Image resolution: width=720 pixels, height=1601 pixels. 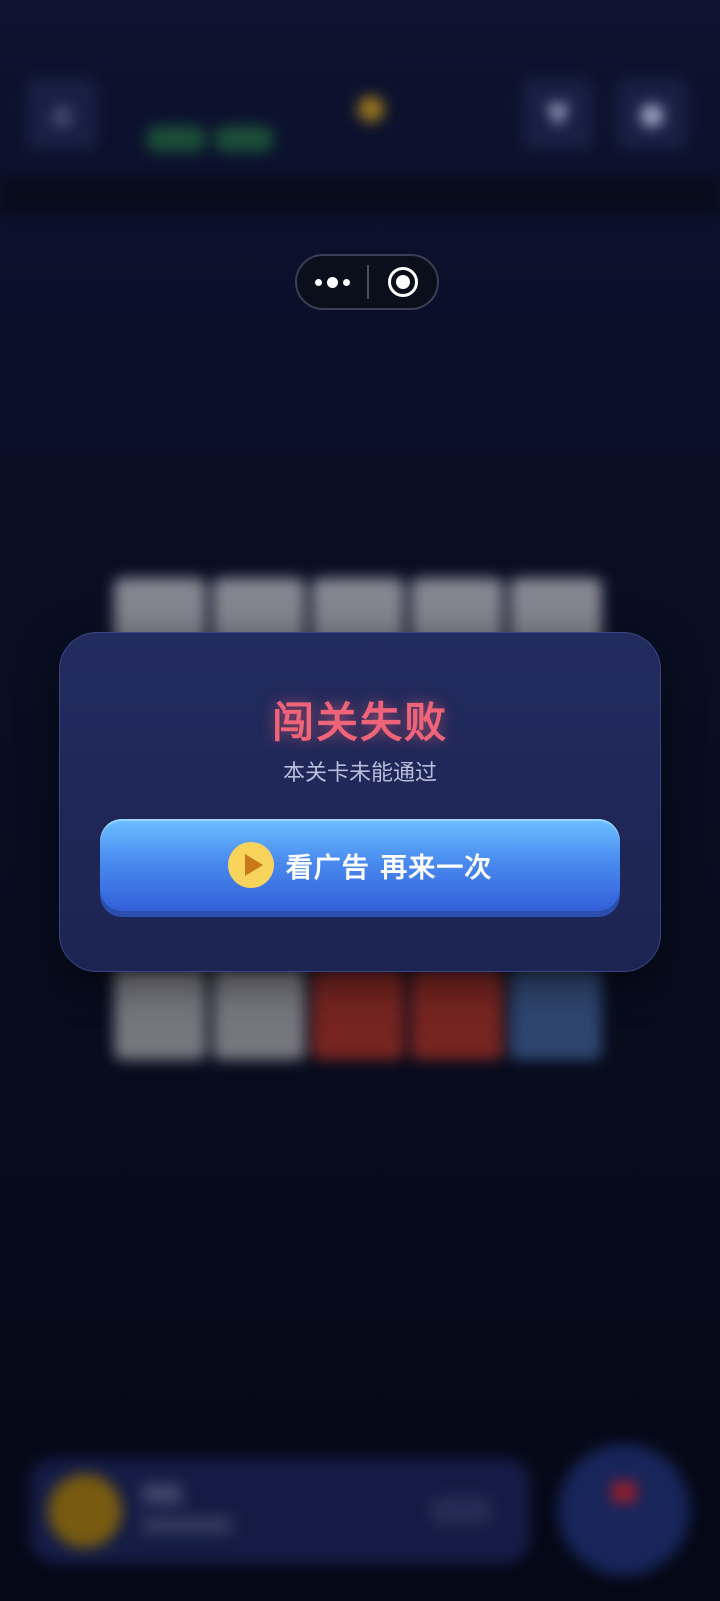 I want to click on level-tags, so click(x=210, y=139).